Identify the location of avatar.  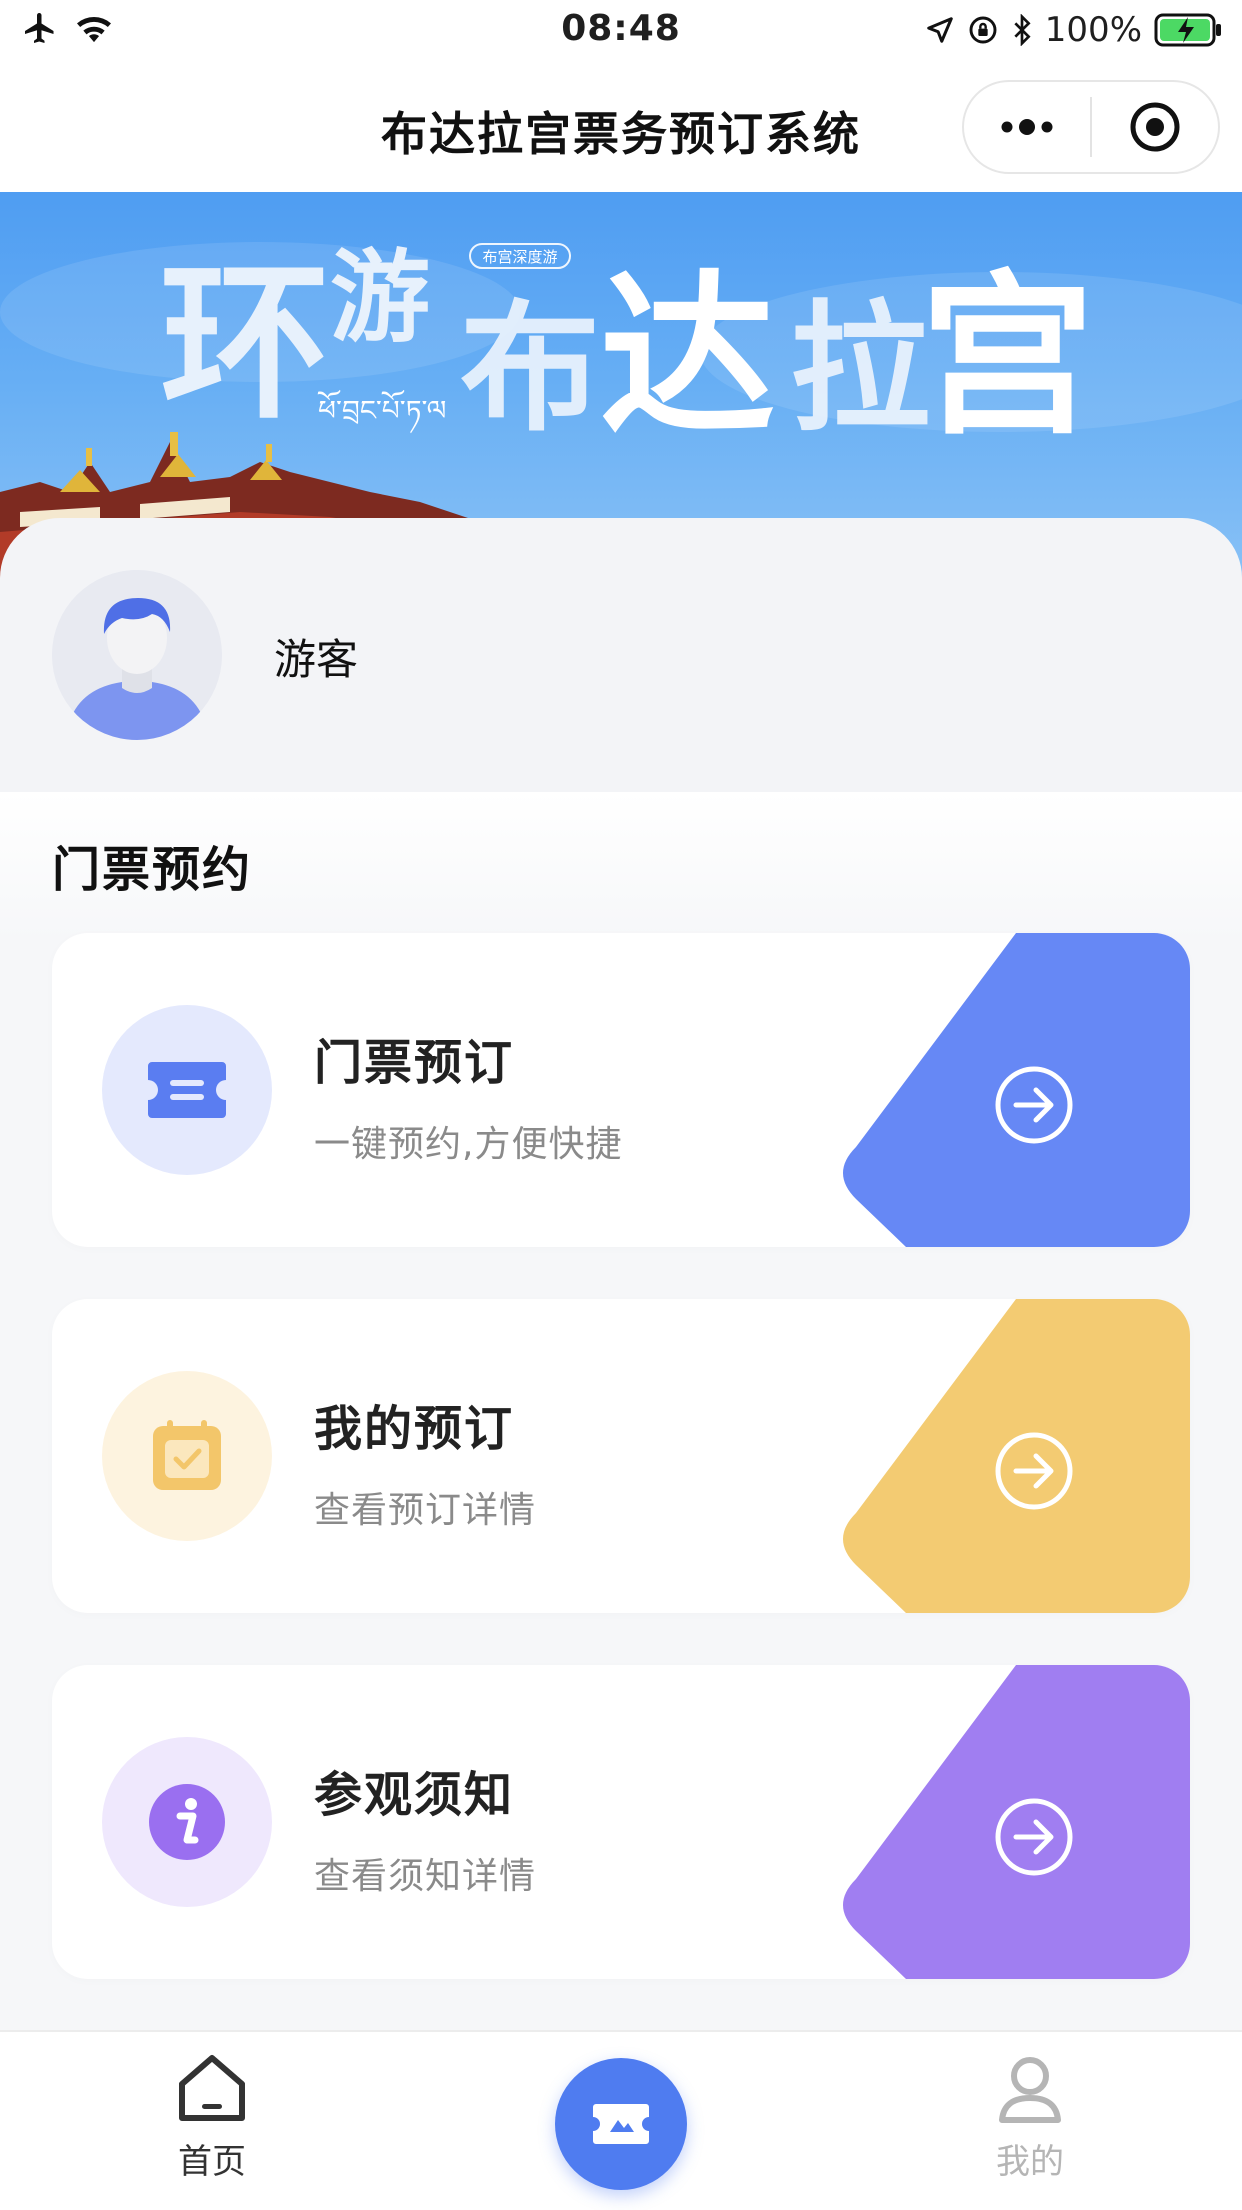
(137, 655).